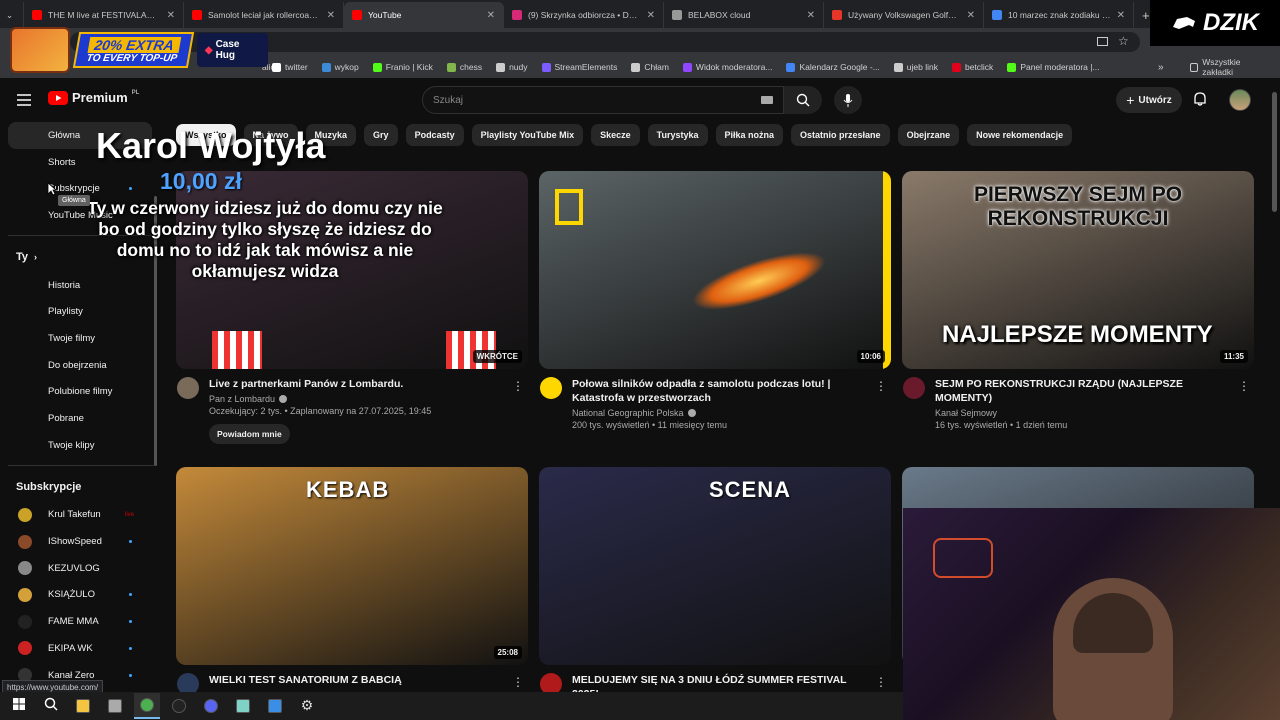 Image resolution: width=1280 pixels, height=720 pixels. What do you see at coordinates (290, 67) in the screenshot?
I see `bookmark-item: twitter` at bounding box center [290, 67].